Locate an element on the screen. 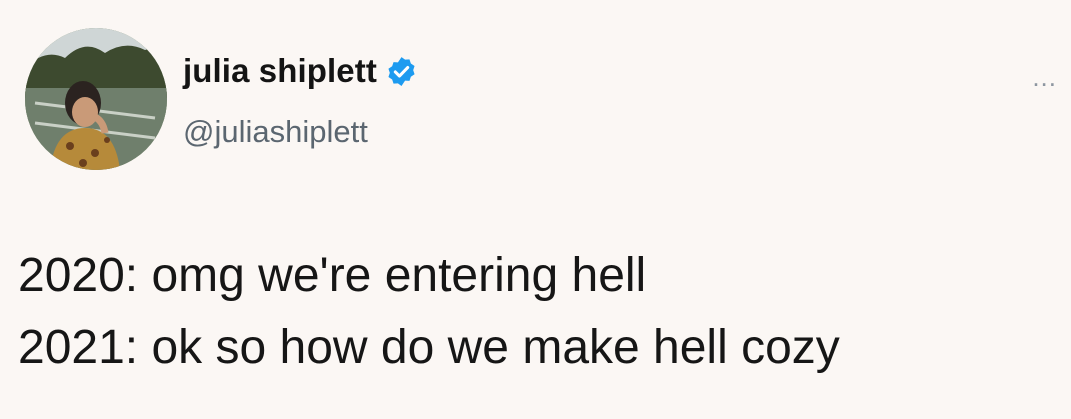 This screenshot has height=419, width=1071. avatar-photo is located at coordinates (96, 99).